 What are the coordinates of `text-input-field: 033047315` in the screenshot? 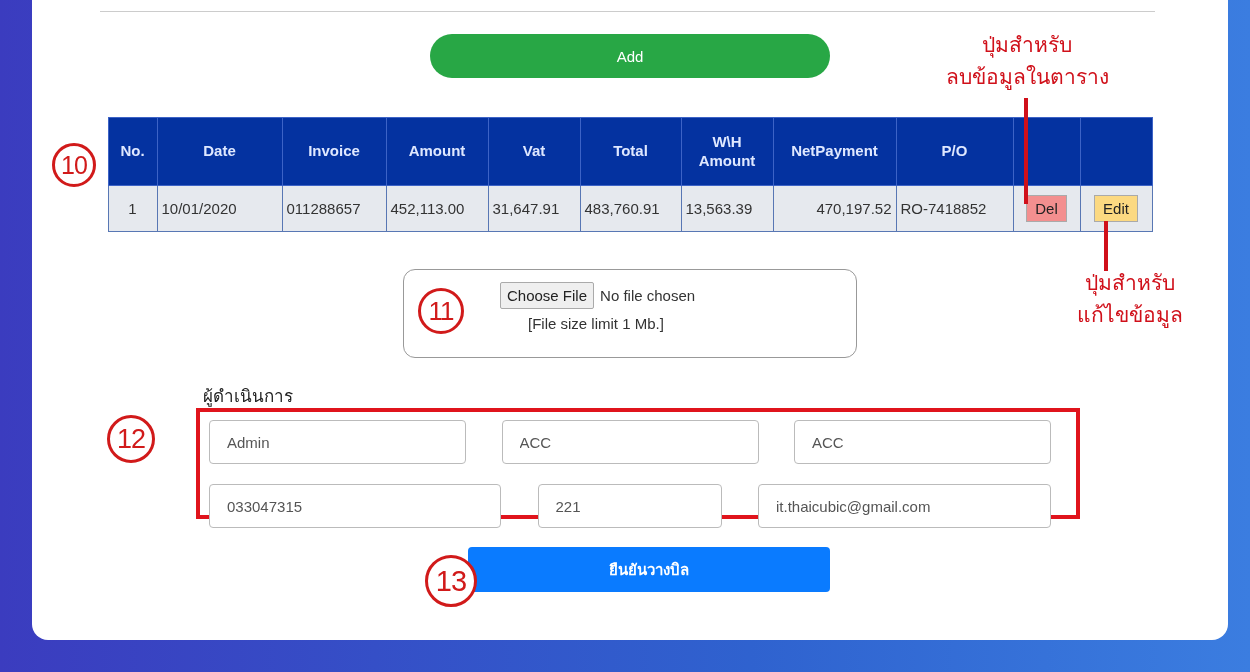 It's located at (355, 506).